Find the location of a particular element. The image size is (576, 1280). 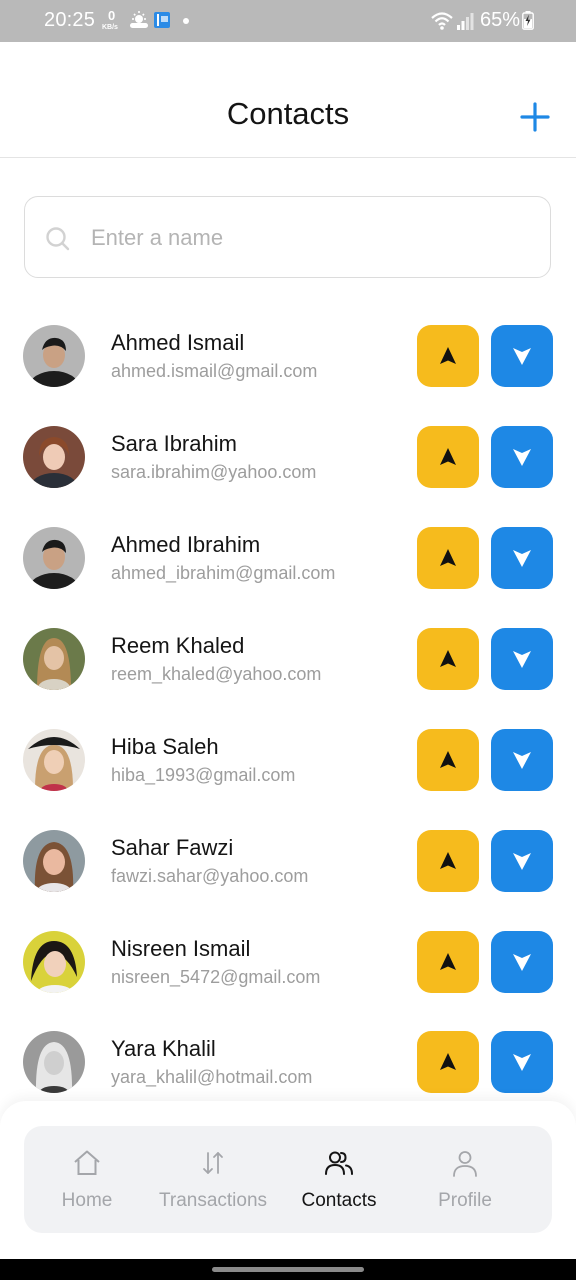

contact-email: hiba_1993@gmail.com is located at coordinates (203, 775).